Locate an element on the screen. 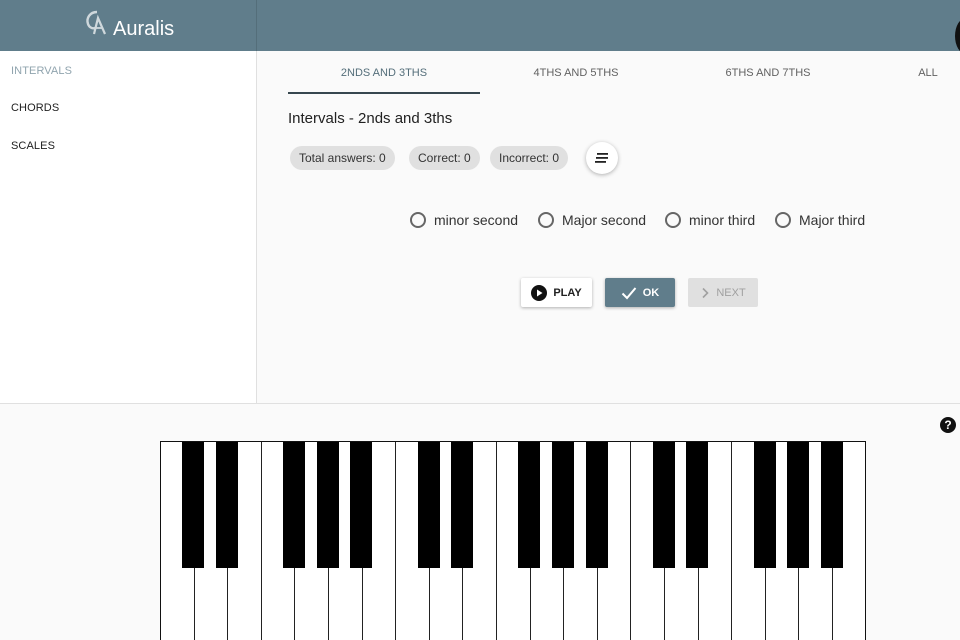 The width and height of the screenshot is (960, 640). chevron-right-icon is located at coordinates (705, 292).